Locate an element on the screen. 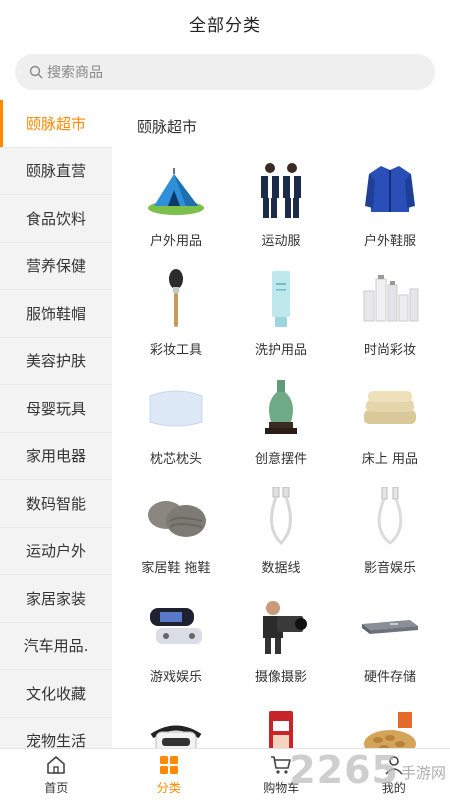 The height and width of the screenshot is (800, 450). pillow-image is located at coordinates (176, 408).